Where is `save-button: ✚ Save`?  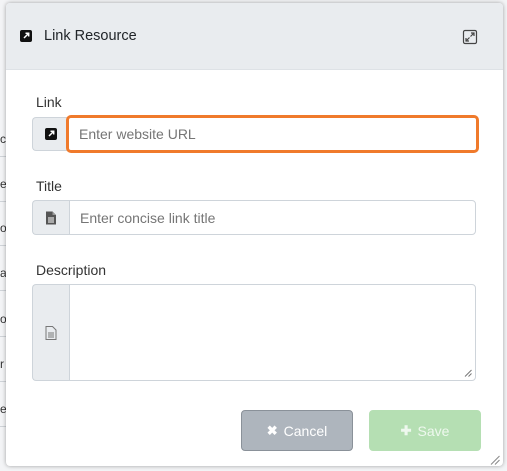 save-button: ✚ Save is located at coordinates (425, 430).